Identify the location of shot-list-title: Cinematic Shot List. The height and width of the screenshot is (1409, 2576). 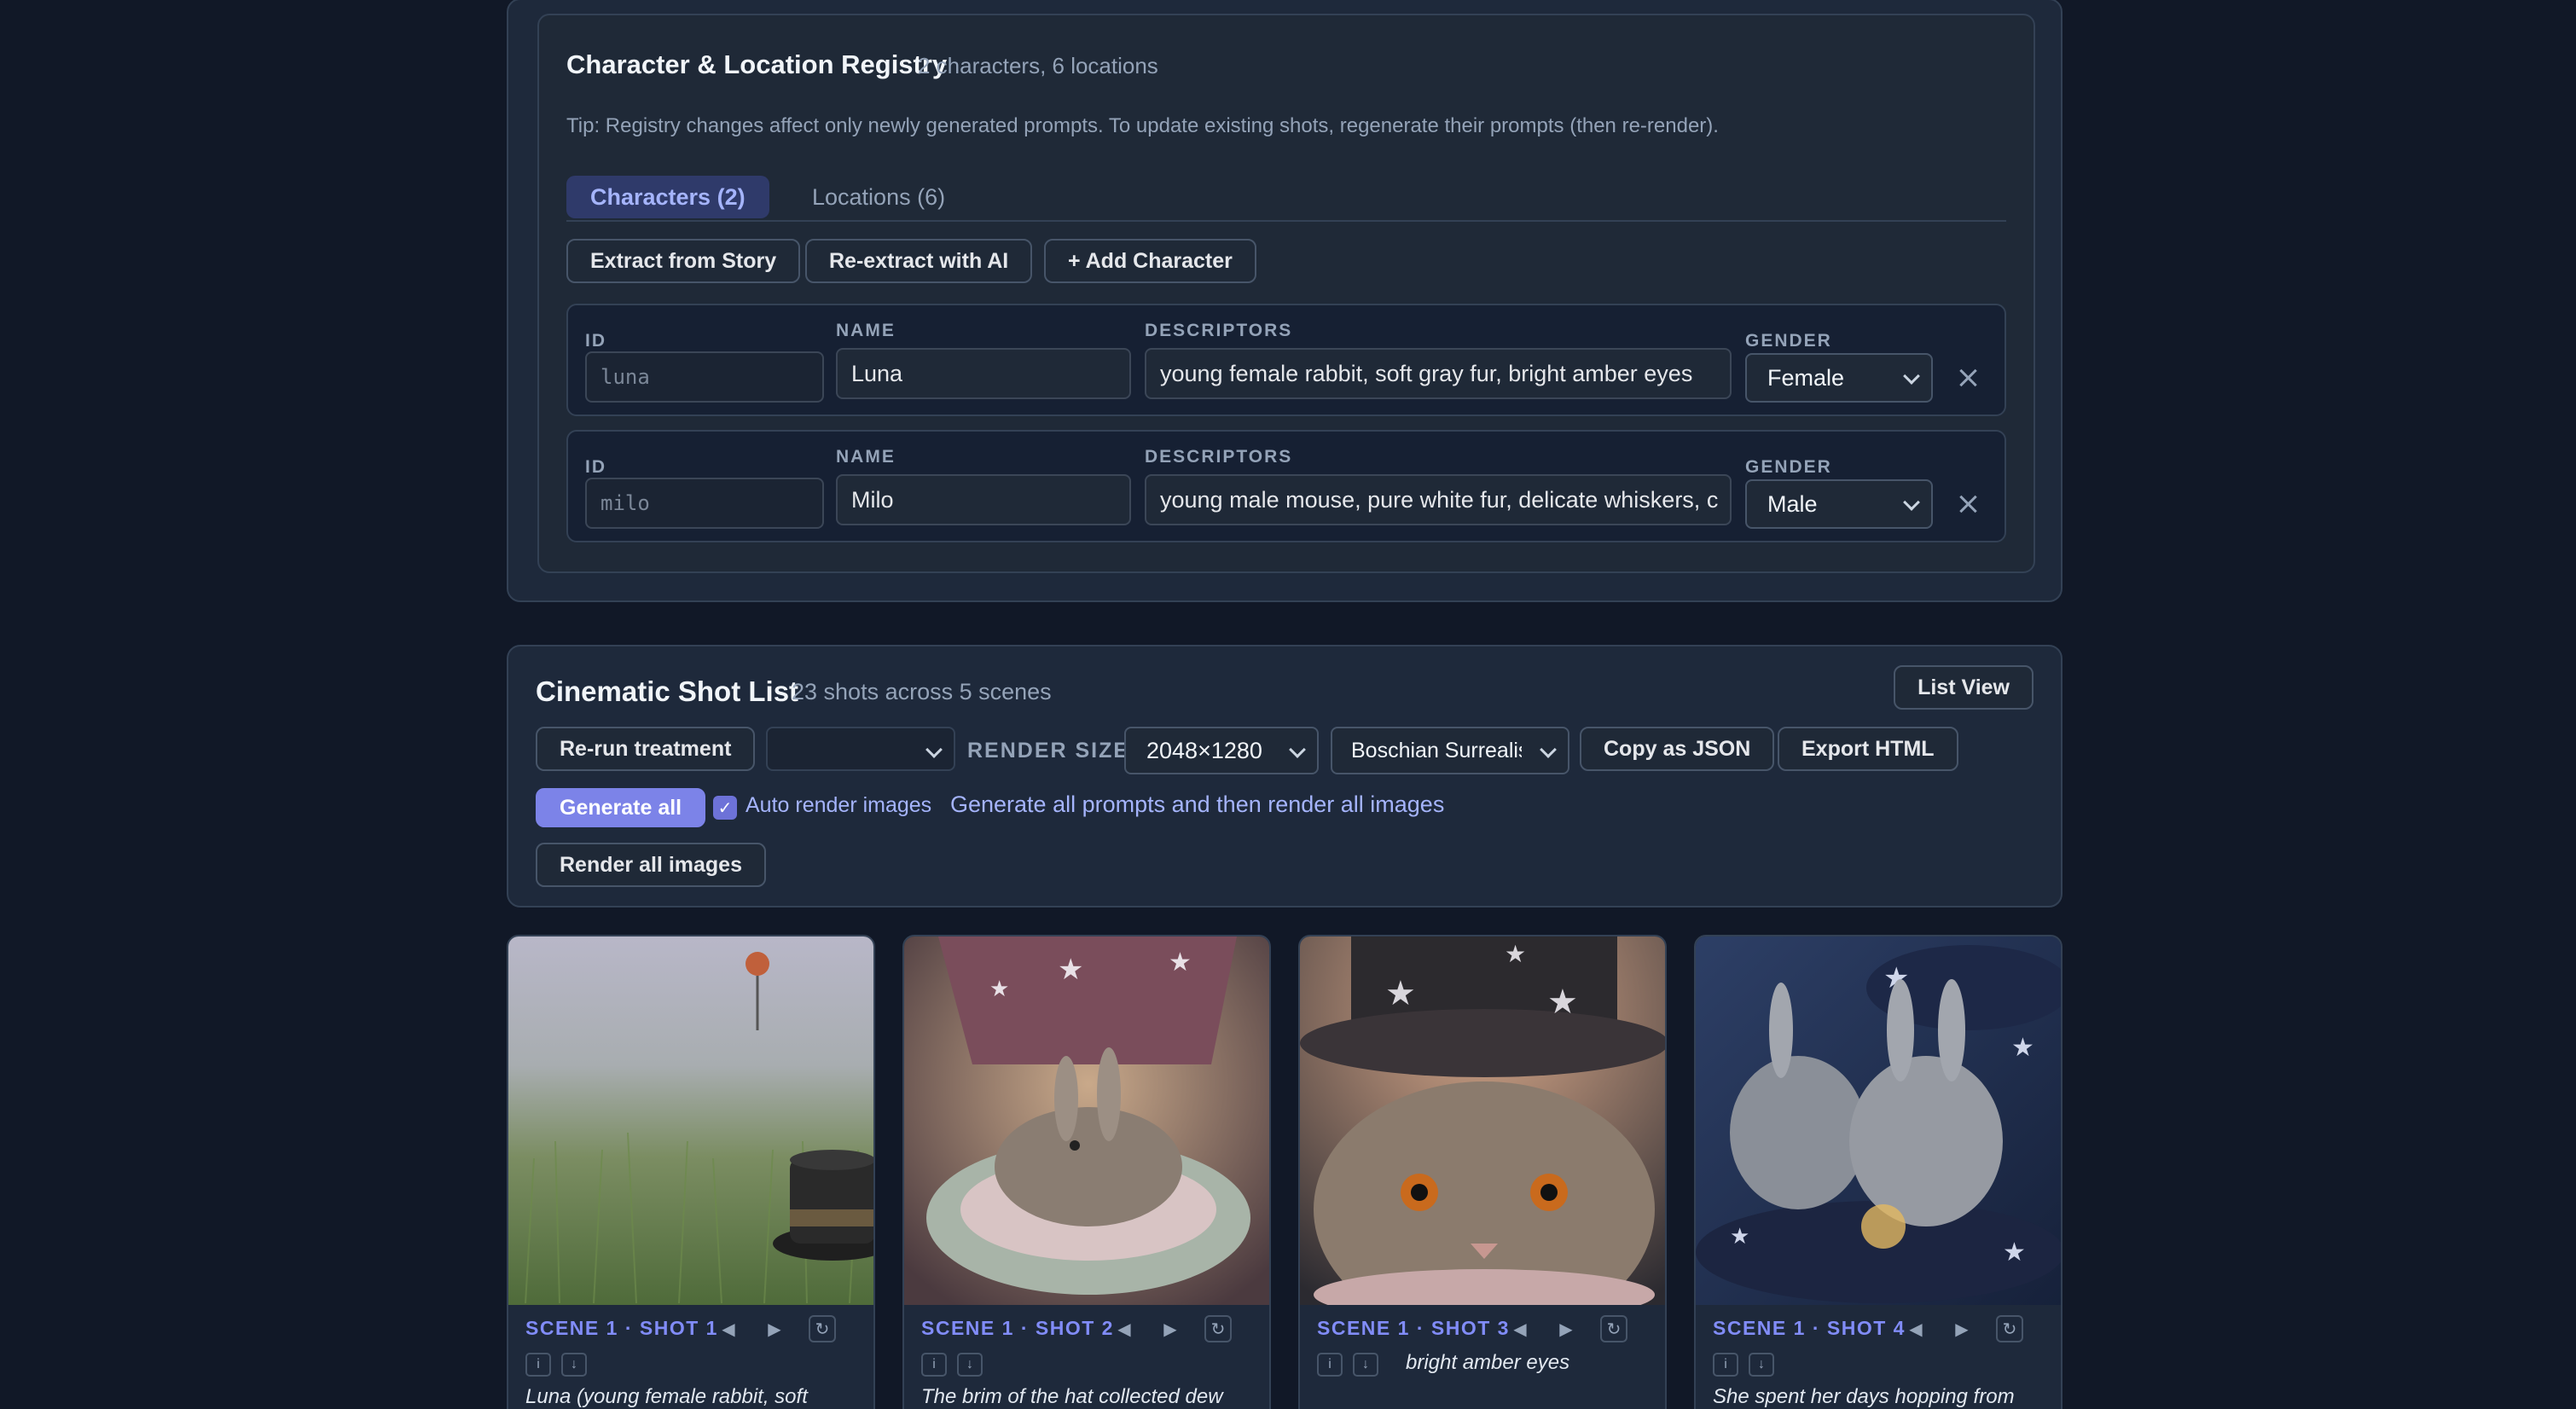
(667, 691).